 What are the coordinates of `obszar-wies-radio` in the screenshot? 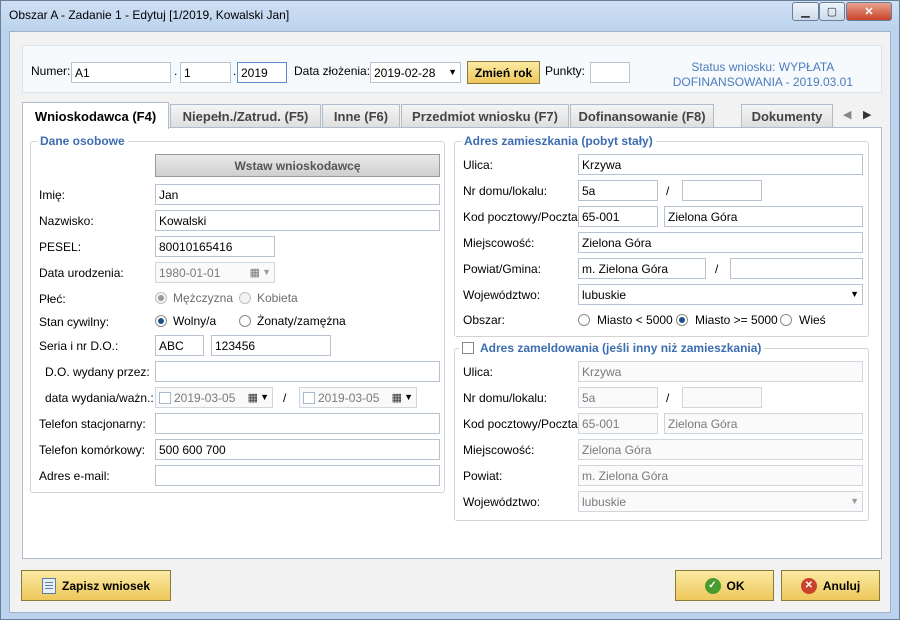 It's located at (786, 320).